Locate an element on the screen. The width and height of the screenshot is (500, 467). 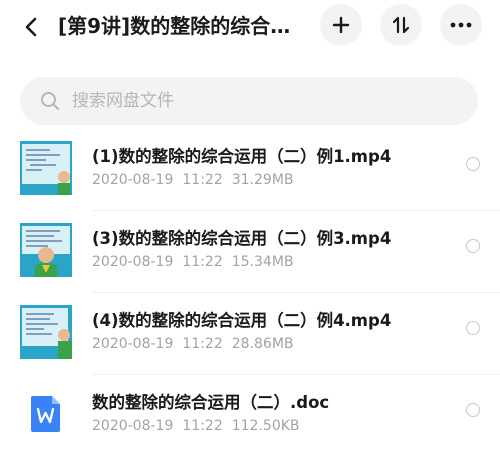
file-size: 15.34MB is located at coordinates (262, 262).